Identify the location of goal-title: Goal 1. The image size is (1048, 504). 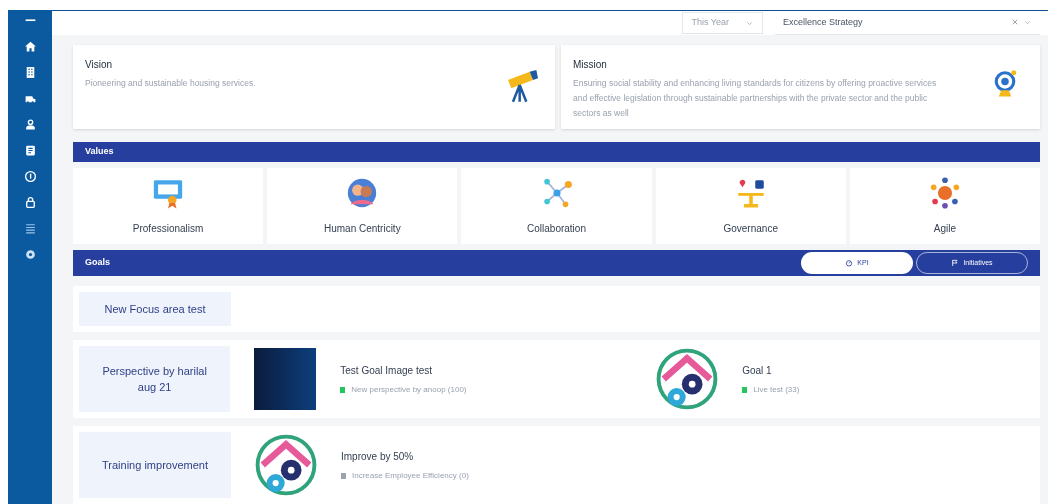
(757, 370).